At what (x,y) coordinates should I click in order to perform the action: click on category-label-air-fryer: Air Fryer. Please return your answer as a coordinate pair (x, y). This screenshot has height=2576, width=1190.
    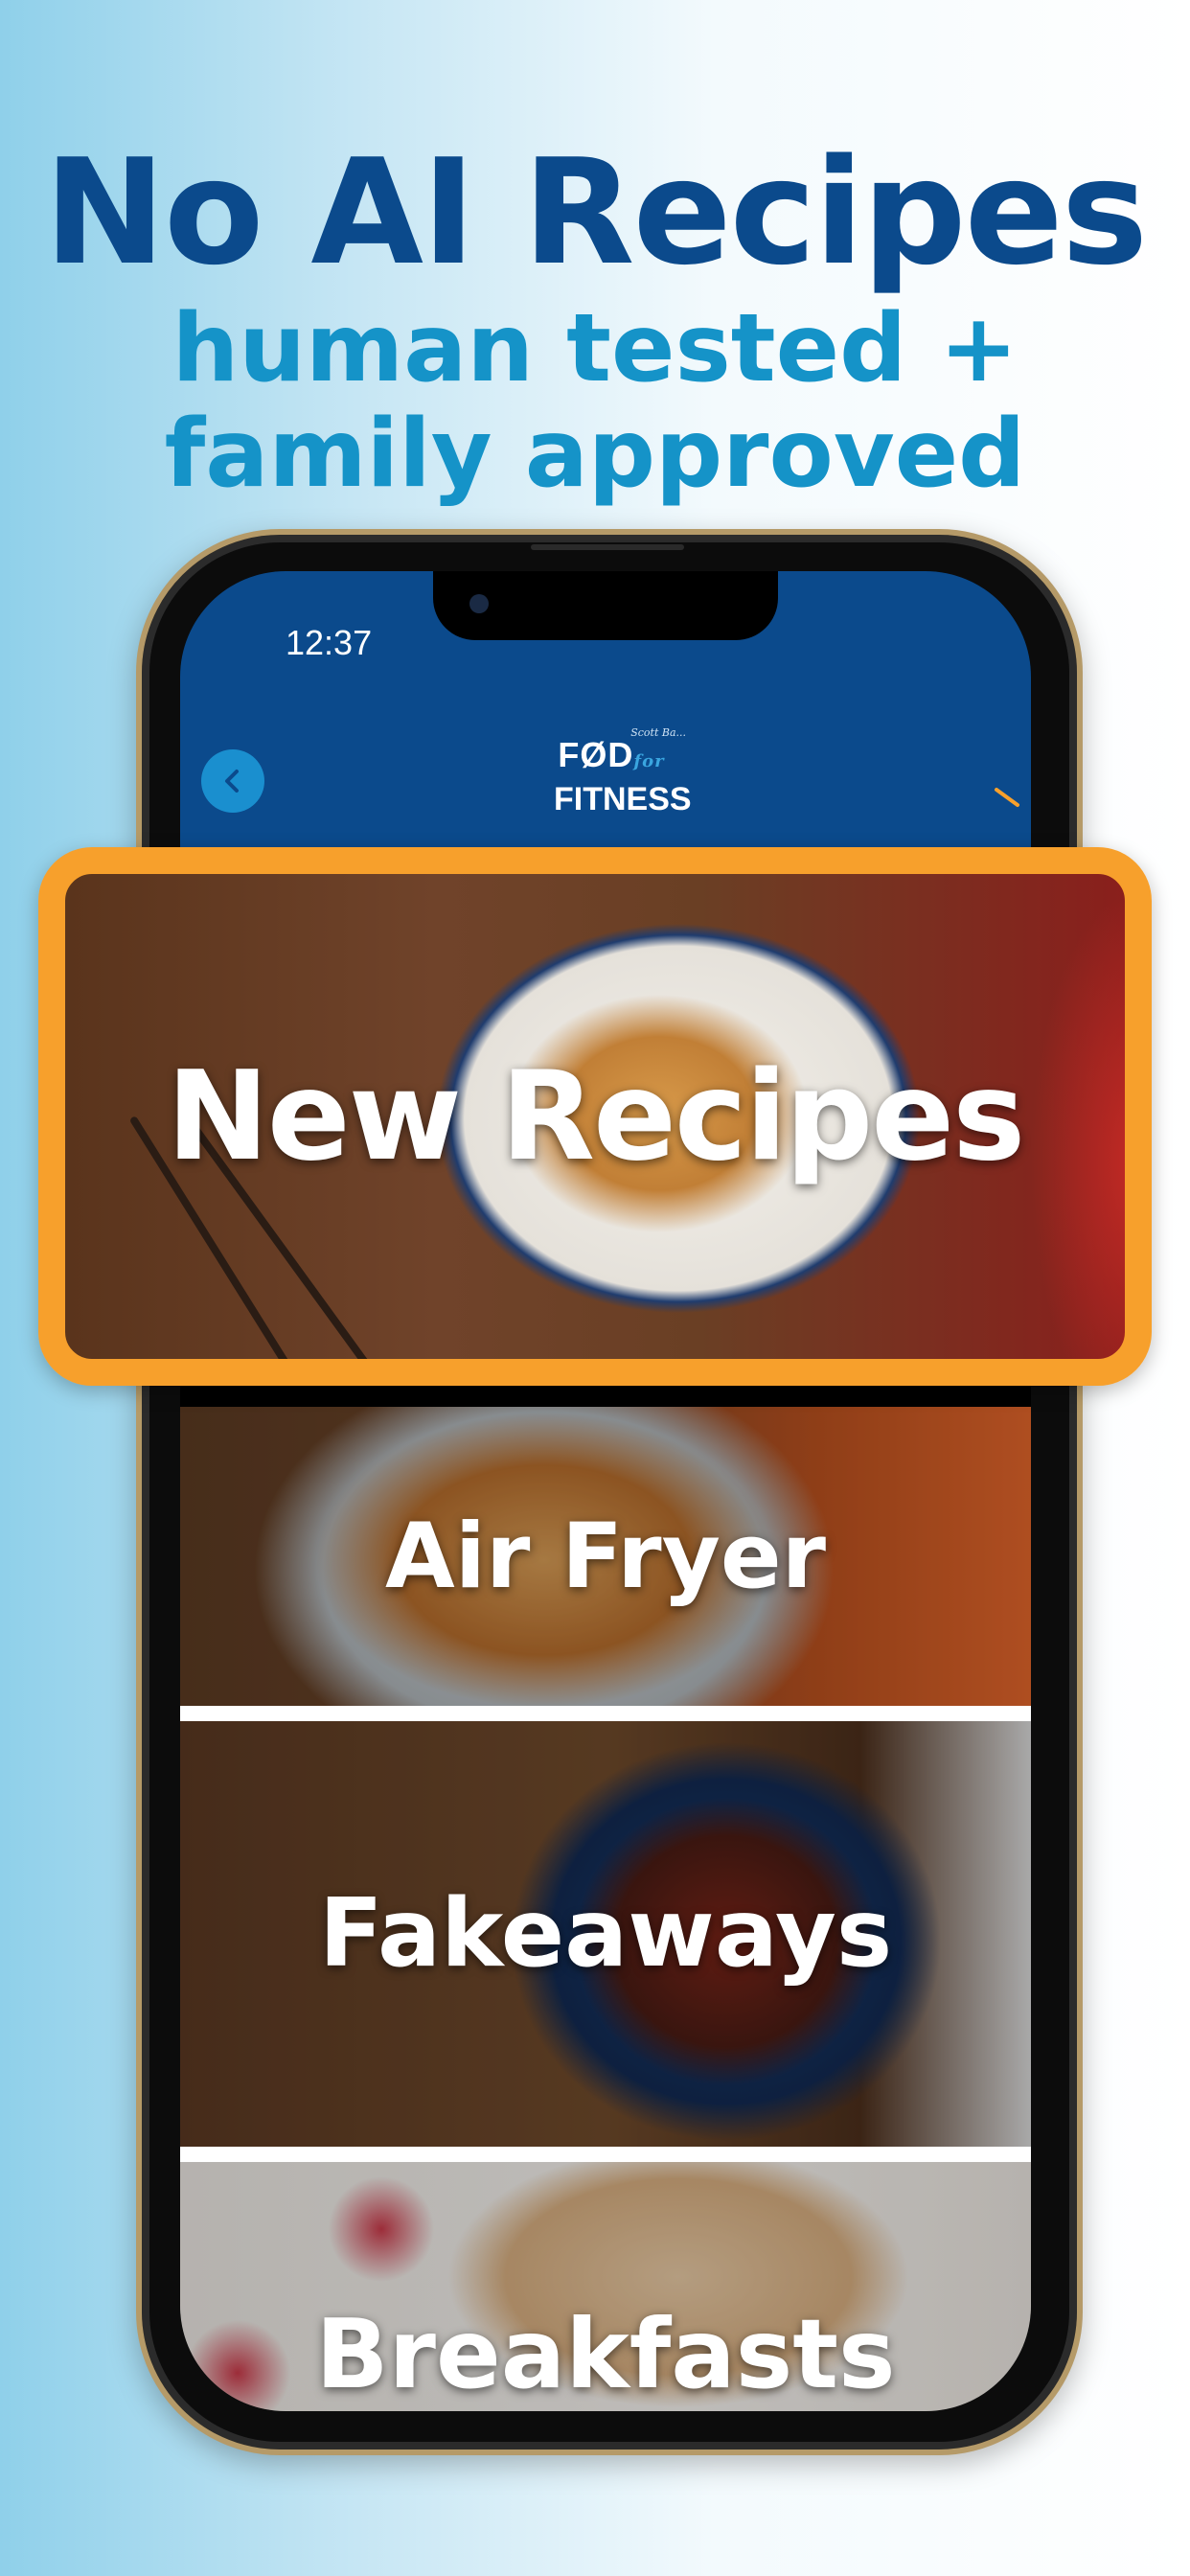
    Looking at the image, I should click on (606, 1556).